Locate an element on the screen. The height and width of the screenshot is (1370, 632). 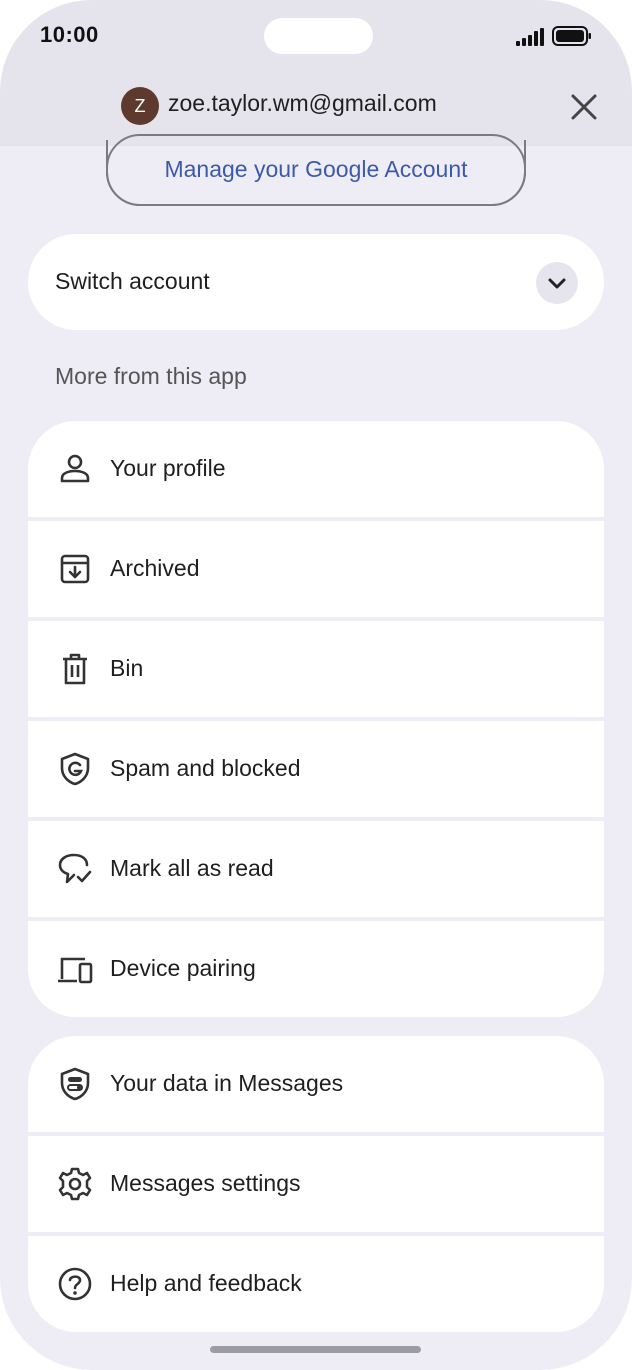
home-indicator is located at coordinates (315, 1349).